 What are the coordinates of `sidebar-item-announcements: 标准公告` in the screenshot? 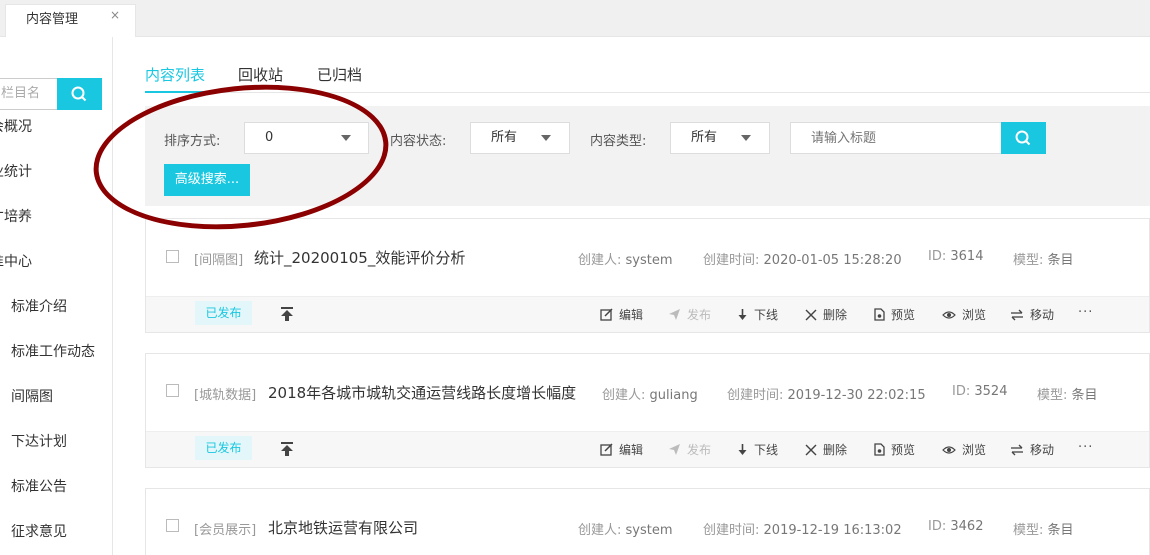 It's located at (39, 486).